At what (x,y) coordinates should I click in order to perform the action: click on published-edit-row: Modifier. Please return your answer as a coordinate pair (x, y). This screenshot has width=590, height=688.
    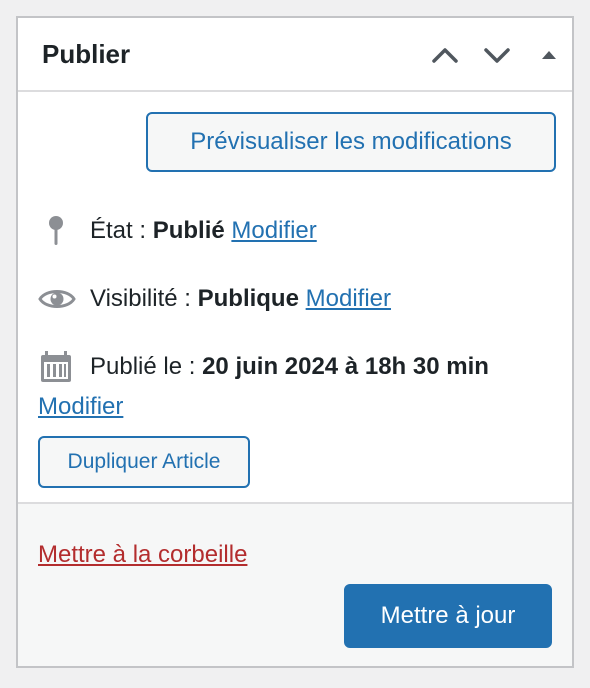
    Looking at the image, I should click on (80, 407).